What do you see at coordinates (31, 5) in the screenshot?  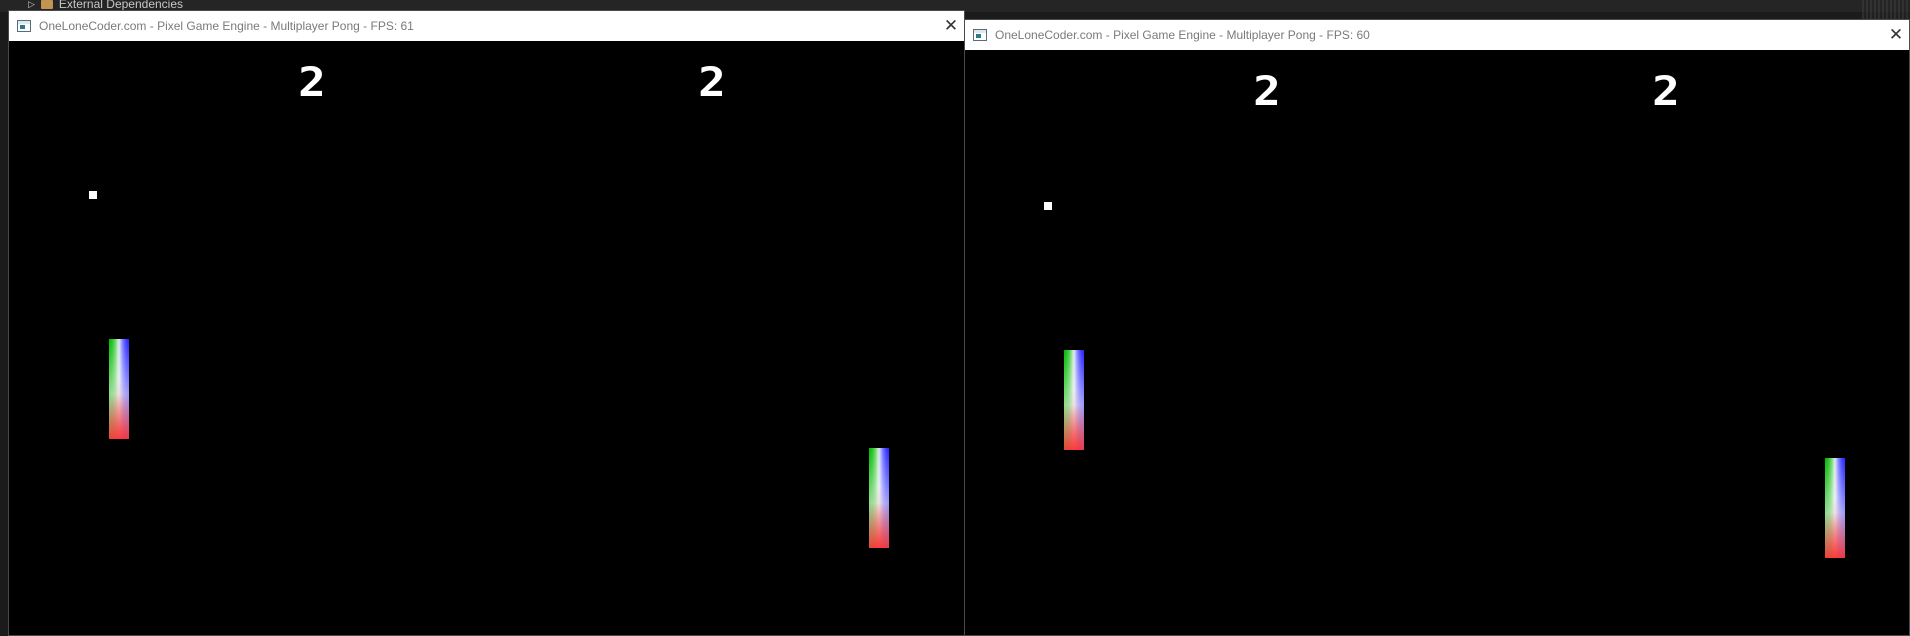 I see `expand-arrow-icon: ▷` at bounding box center [31, 5].